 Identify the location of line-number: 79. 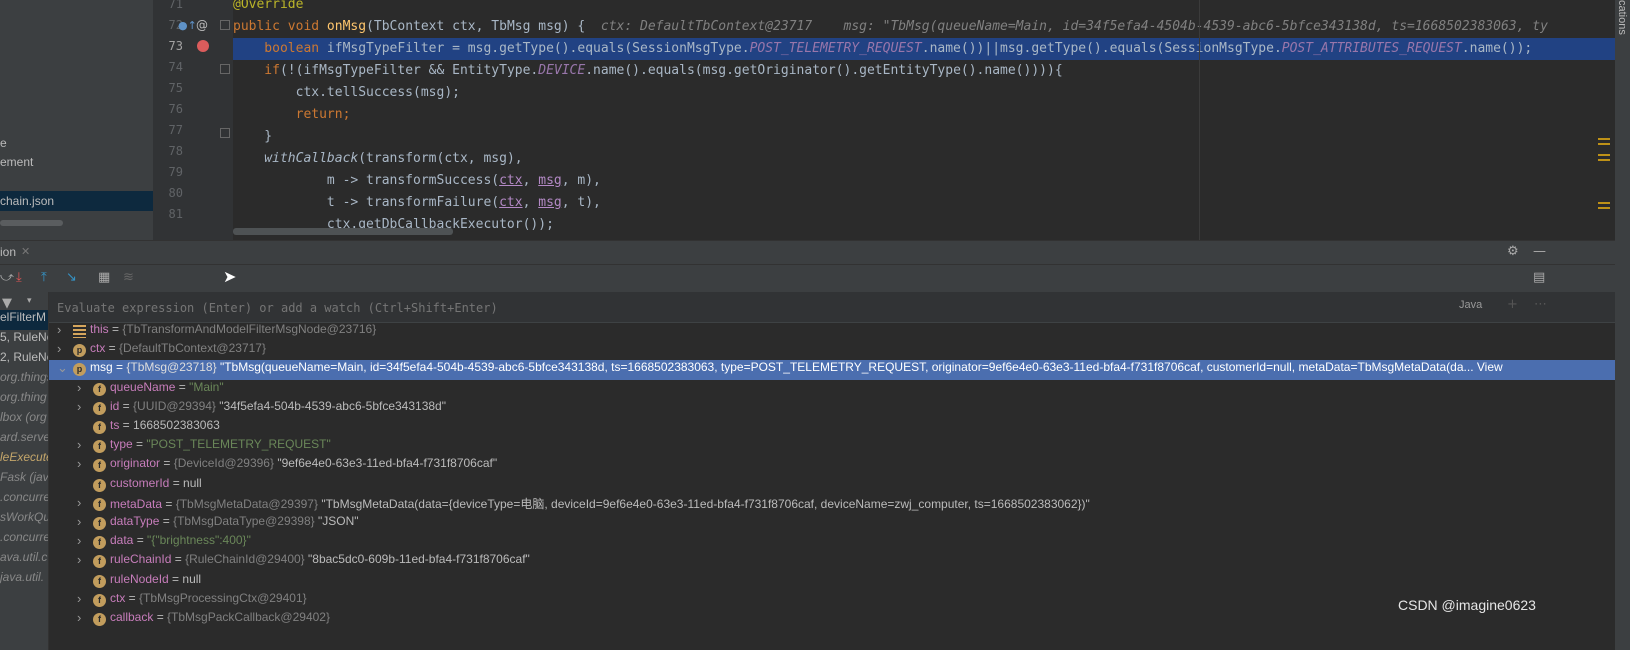
(175, 172).